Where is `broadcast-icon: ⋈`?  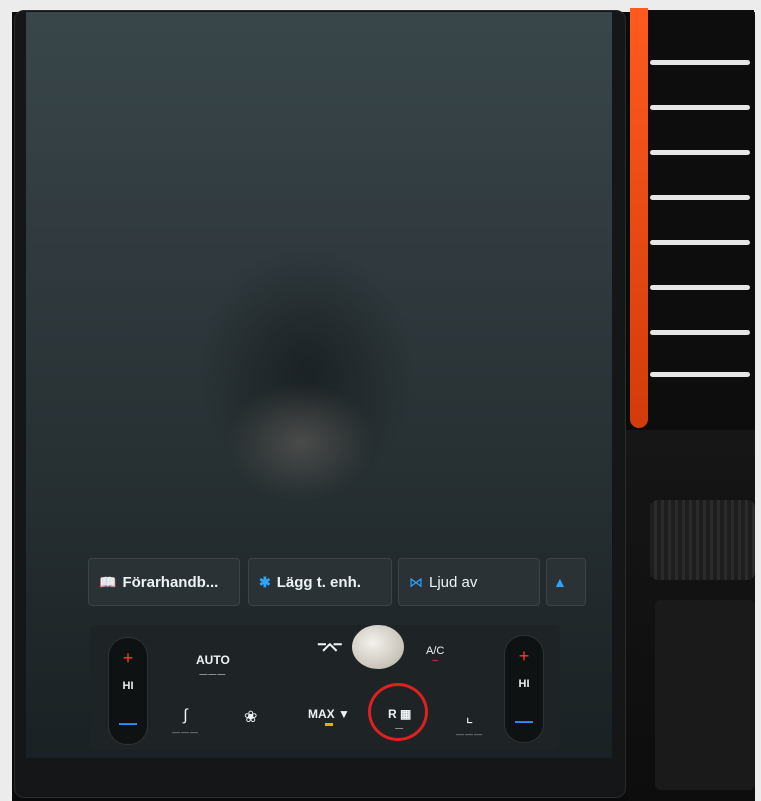
broadcast-icon: ⋈ is located at coordinates (416, 581).